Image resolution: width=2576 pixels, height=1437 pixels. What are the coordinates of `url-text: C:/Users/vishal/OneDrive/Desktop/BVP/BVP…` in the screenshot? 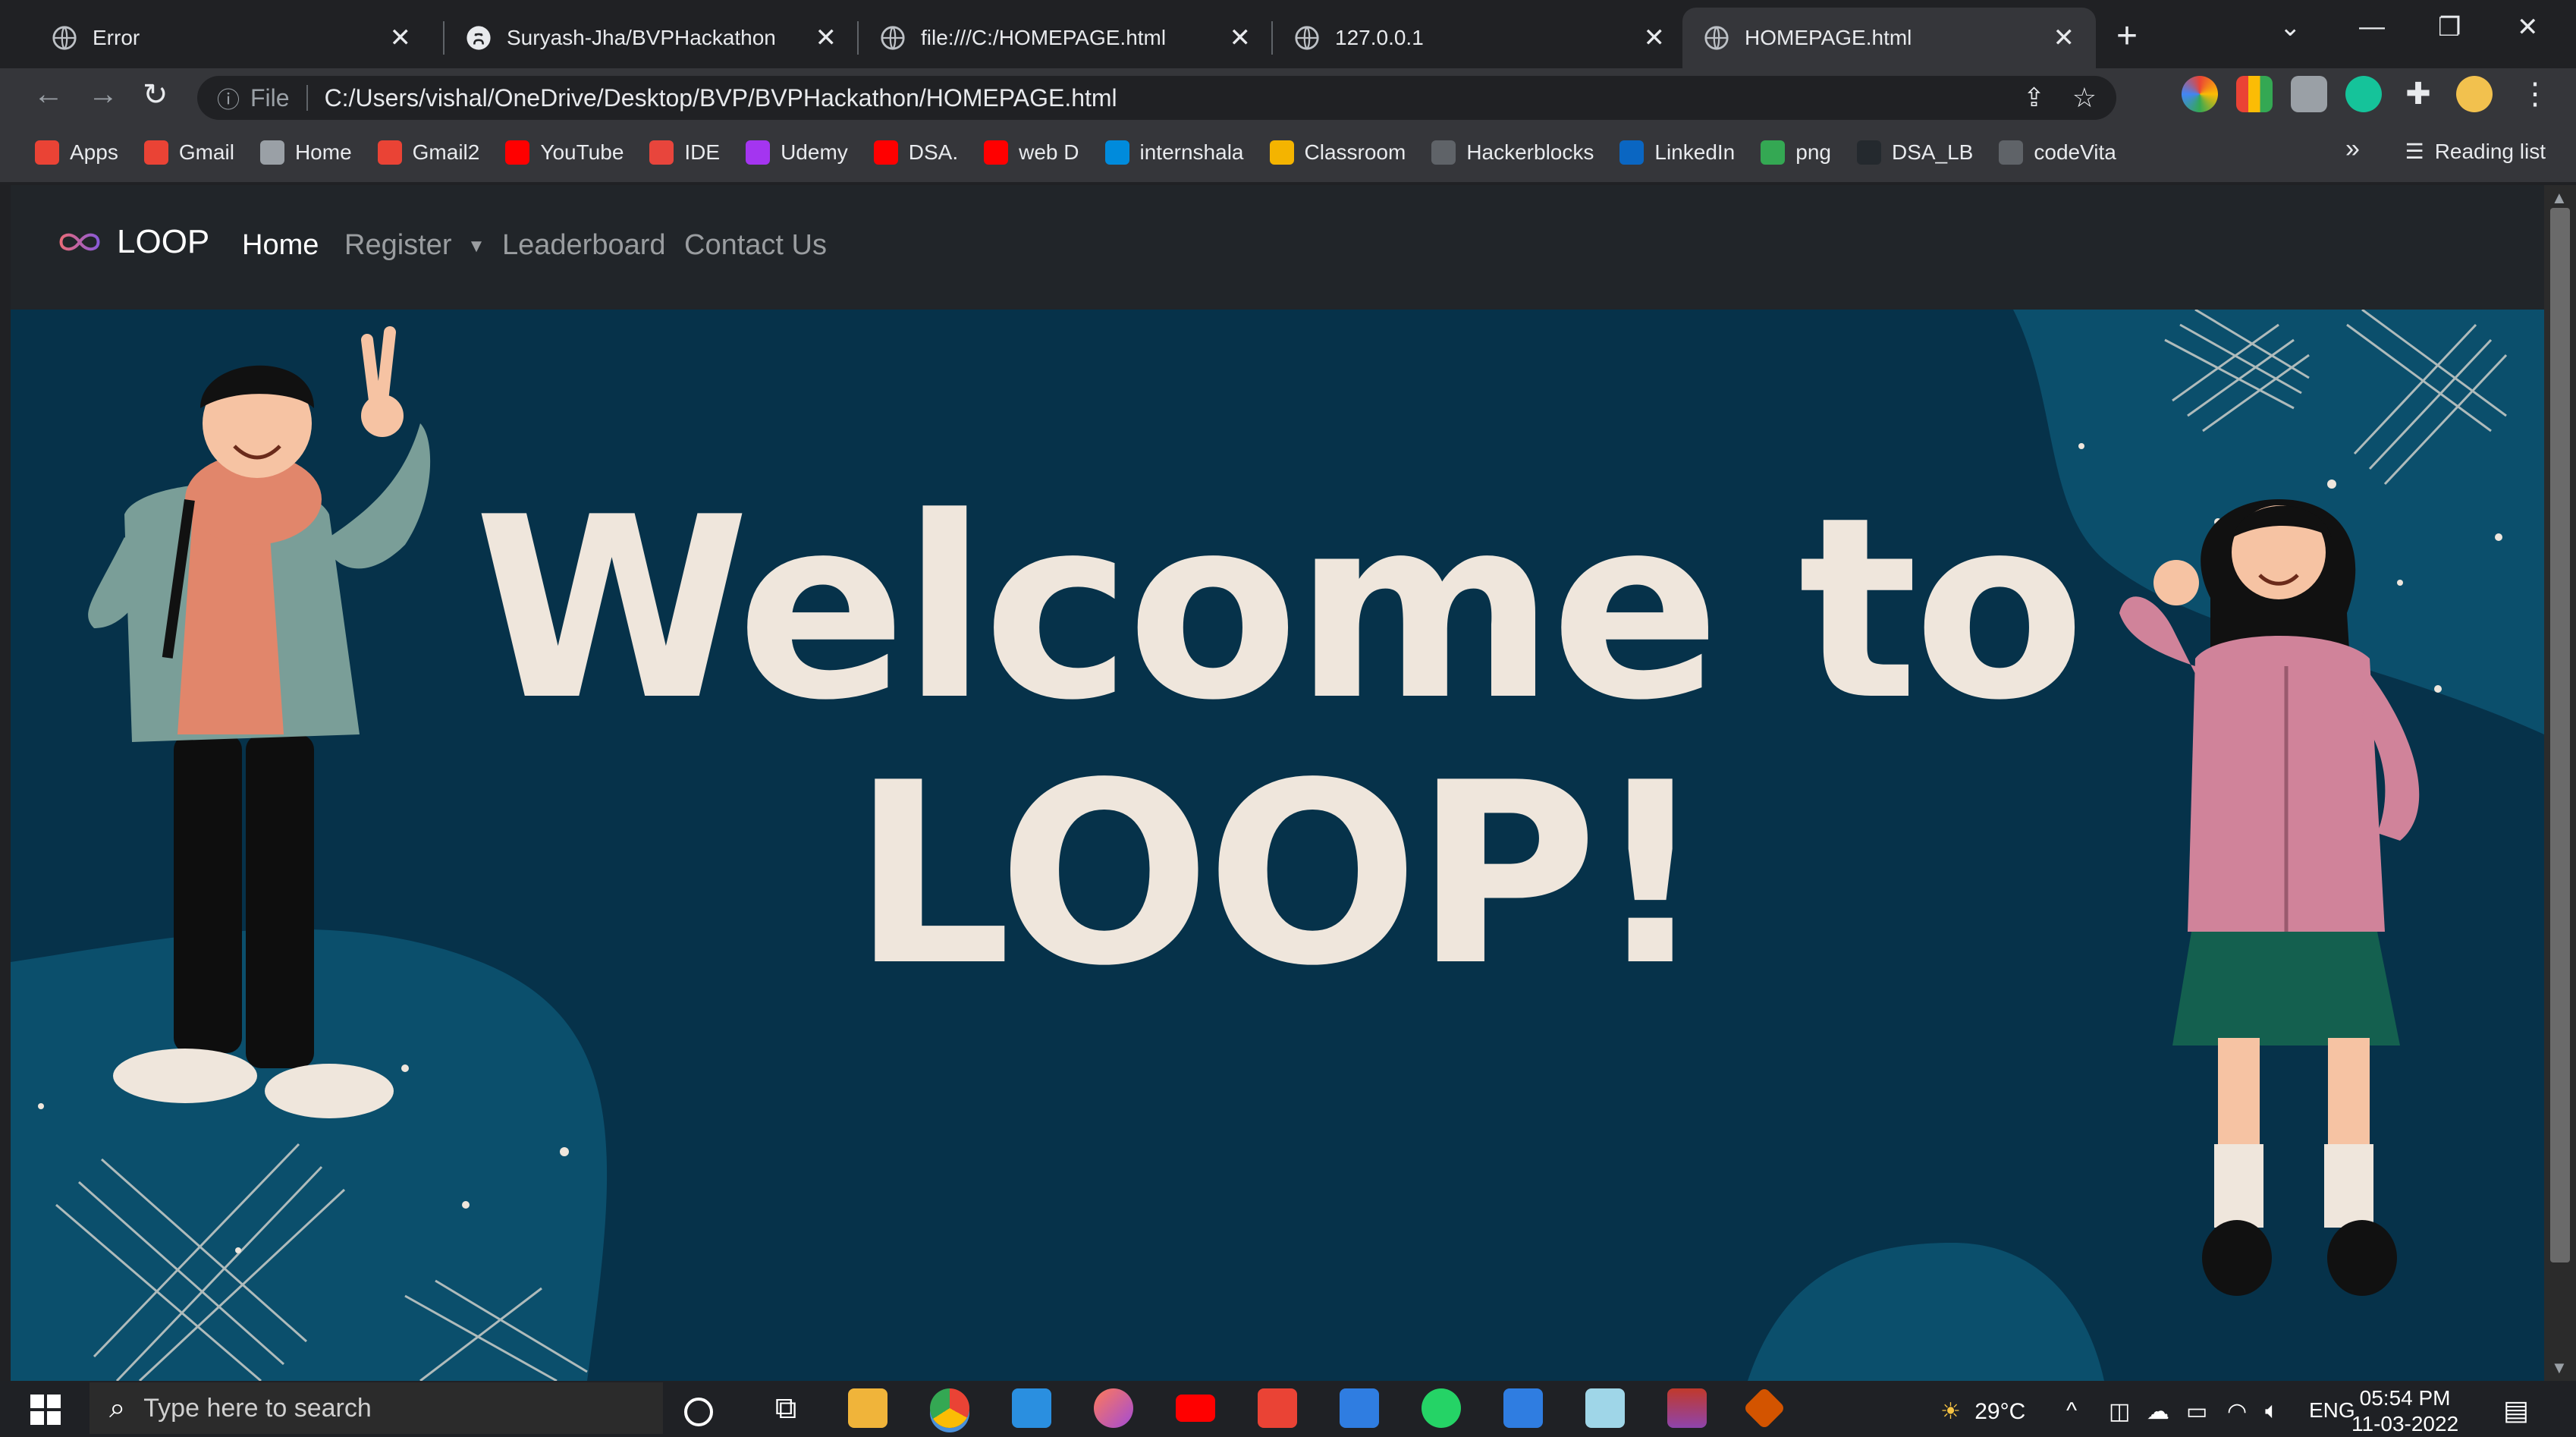 It's located at (721, 98).